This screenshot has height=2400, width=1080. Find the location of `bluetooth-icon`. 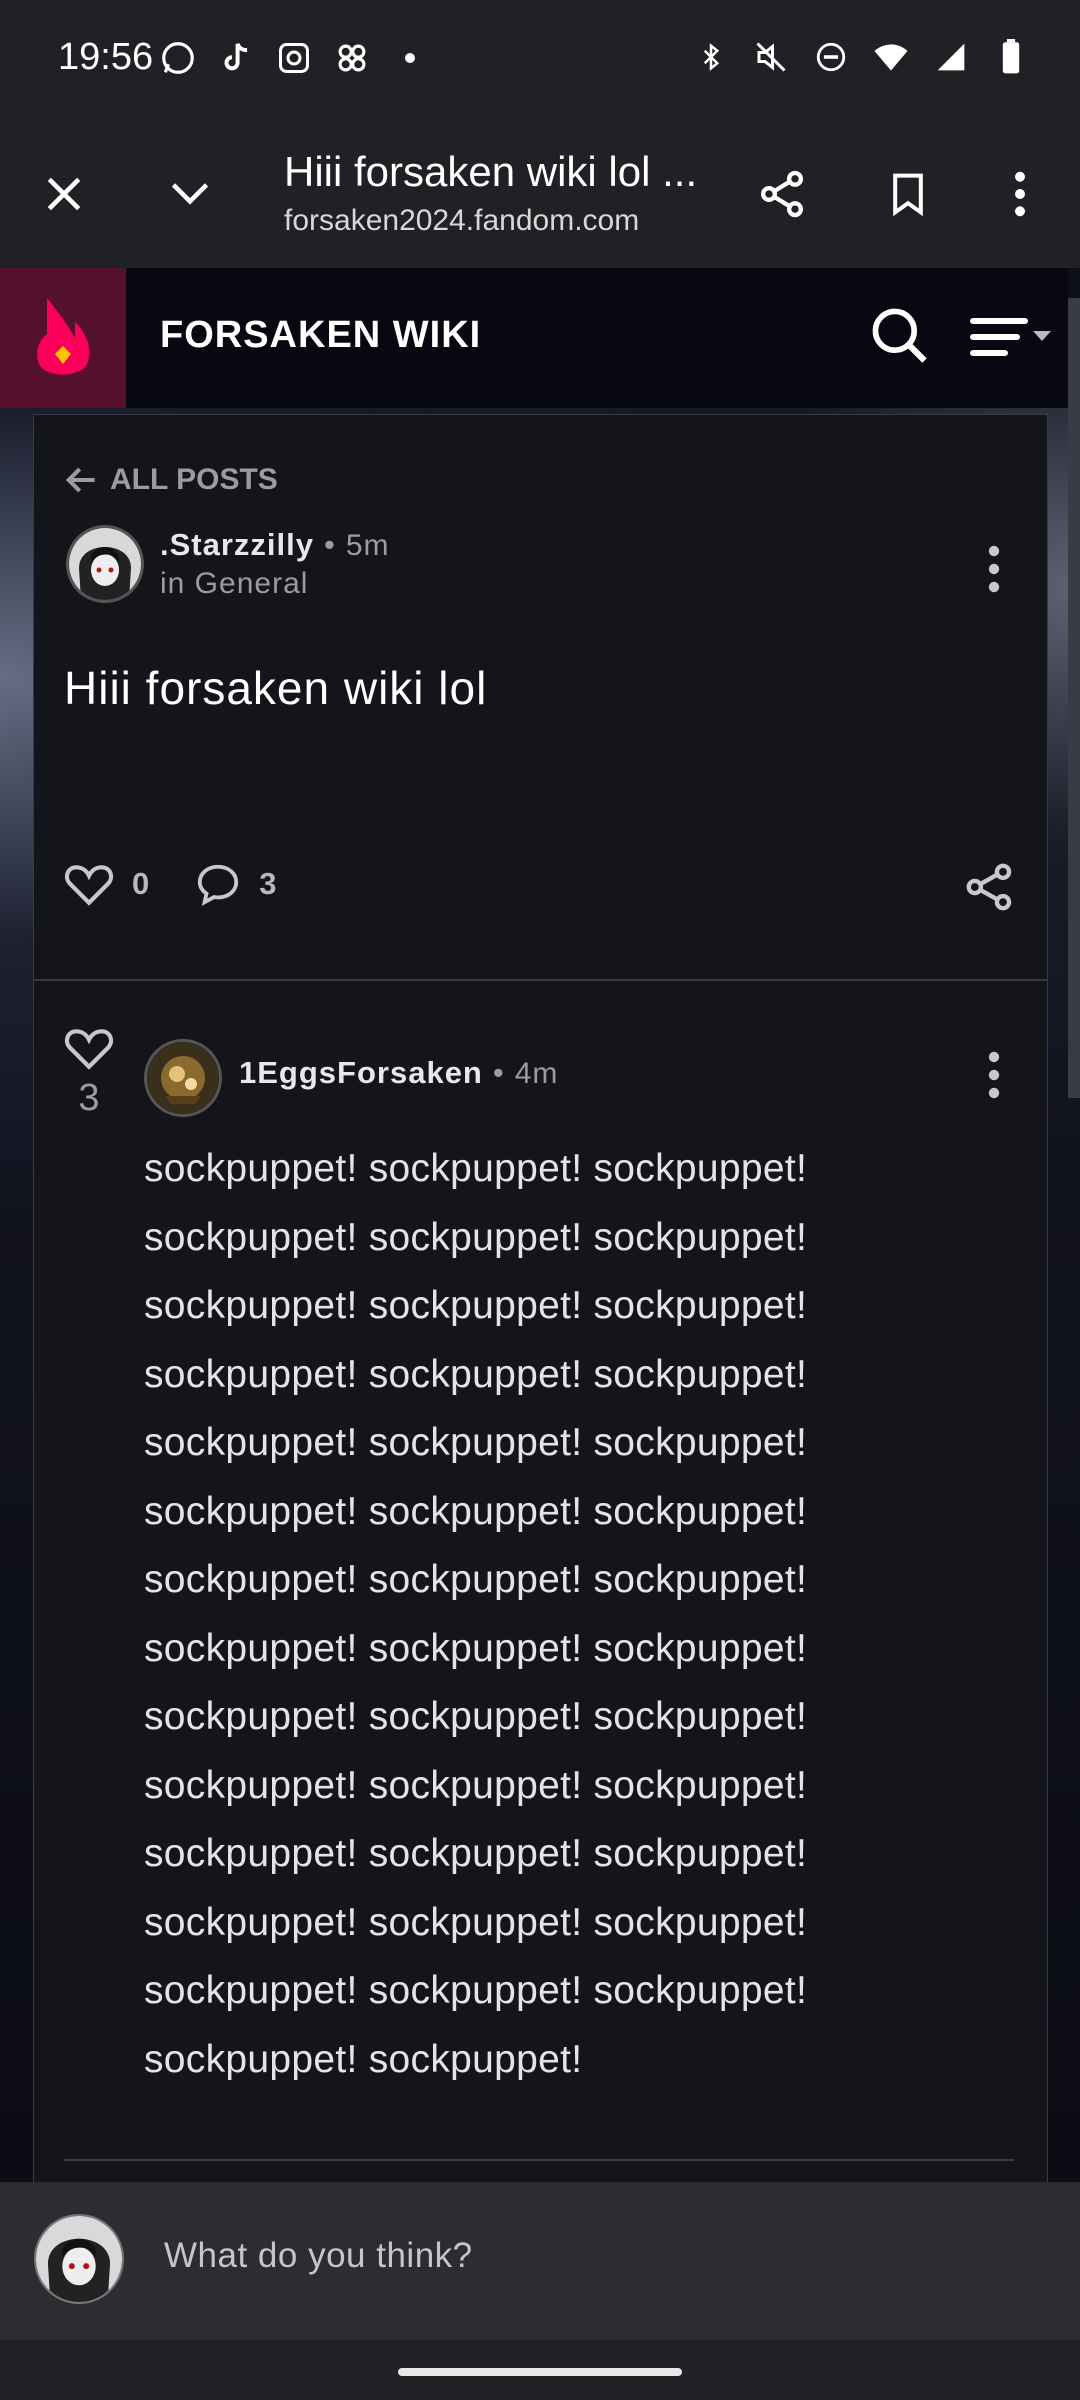

bluetooth-icon is located at coordinates (711, 57).